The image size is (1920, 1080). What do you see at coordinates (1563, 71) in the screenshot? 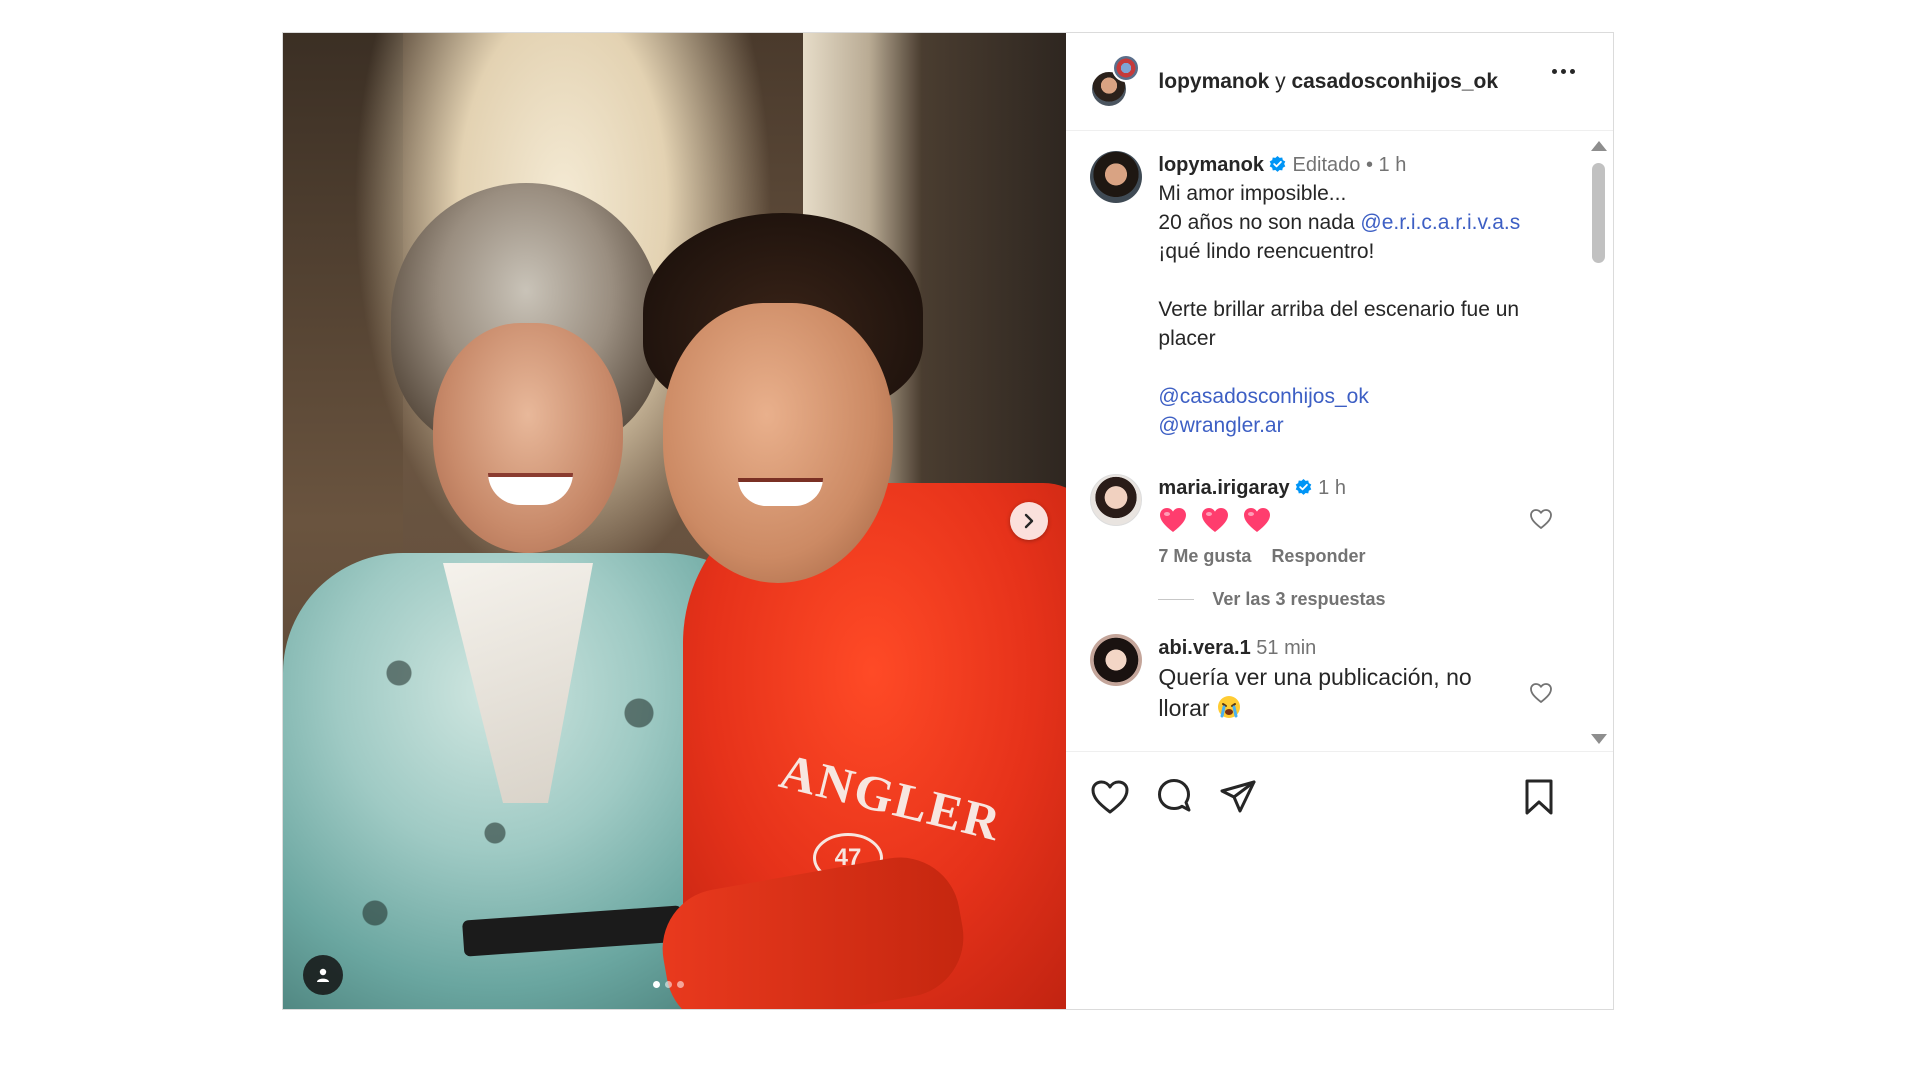
I see `more-options-button` at bounding box center [1563, 71].